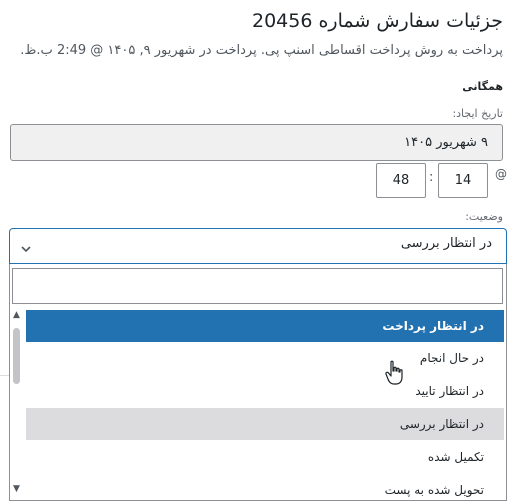  I want to click on status-option: در انتظار بررسی, so click(265, 424).